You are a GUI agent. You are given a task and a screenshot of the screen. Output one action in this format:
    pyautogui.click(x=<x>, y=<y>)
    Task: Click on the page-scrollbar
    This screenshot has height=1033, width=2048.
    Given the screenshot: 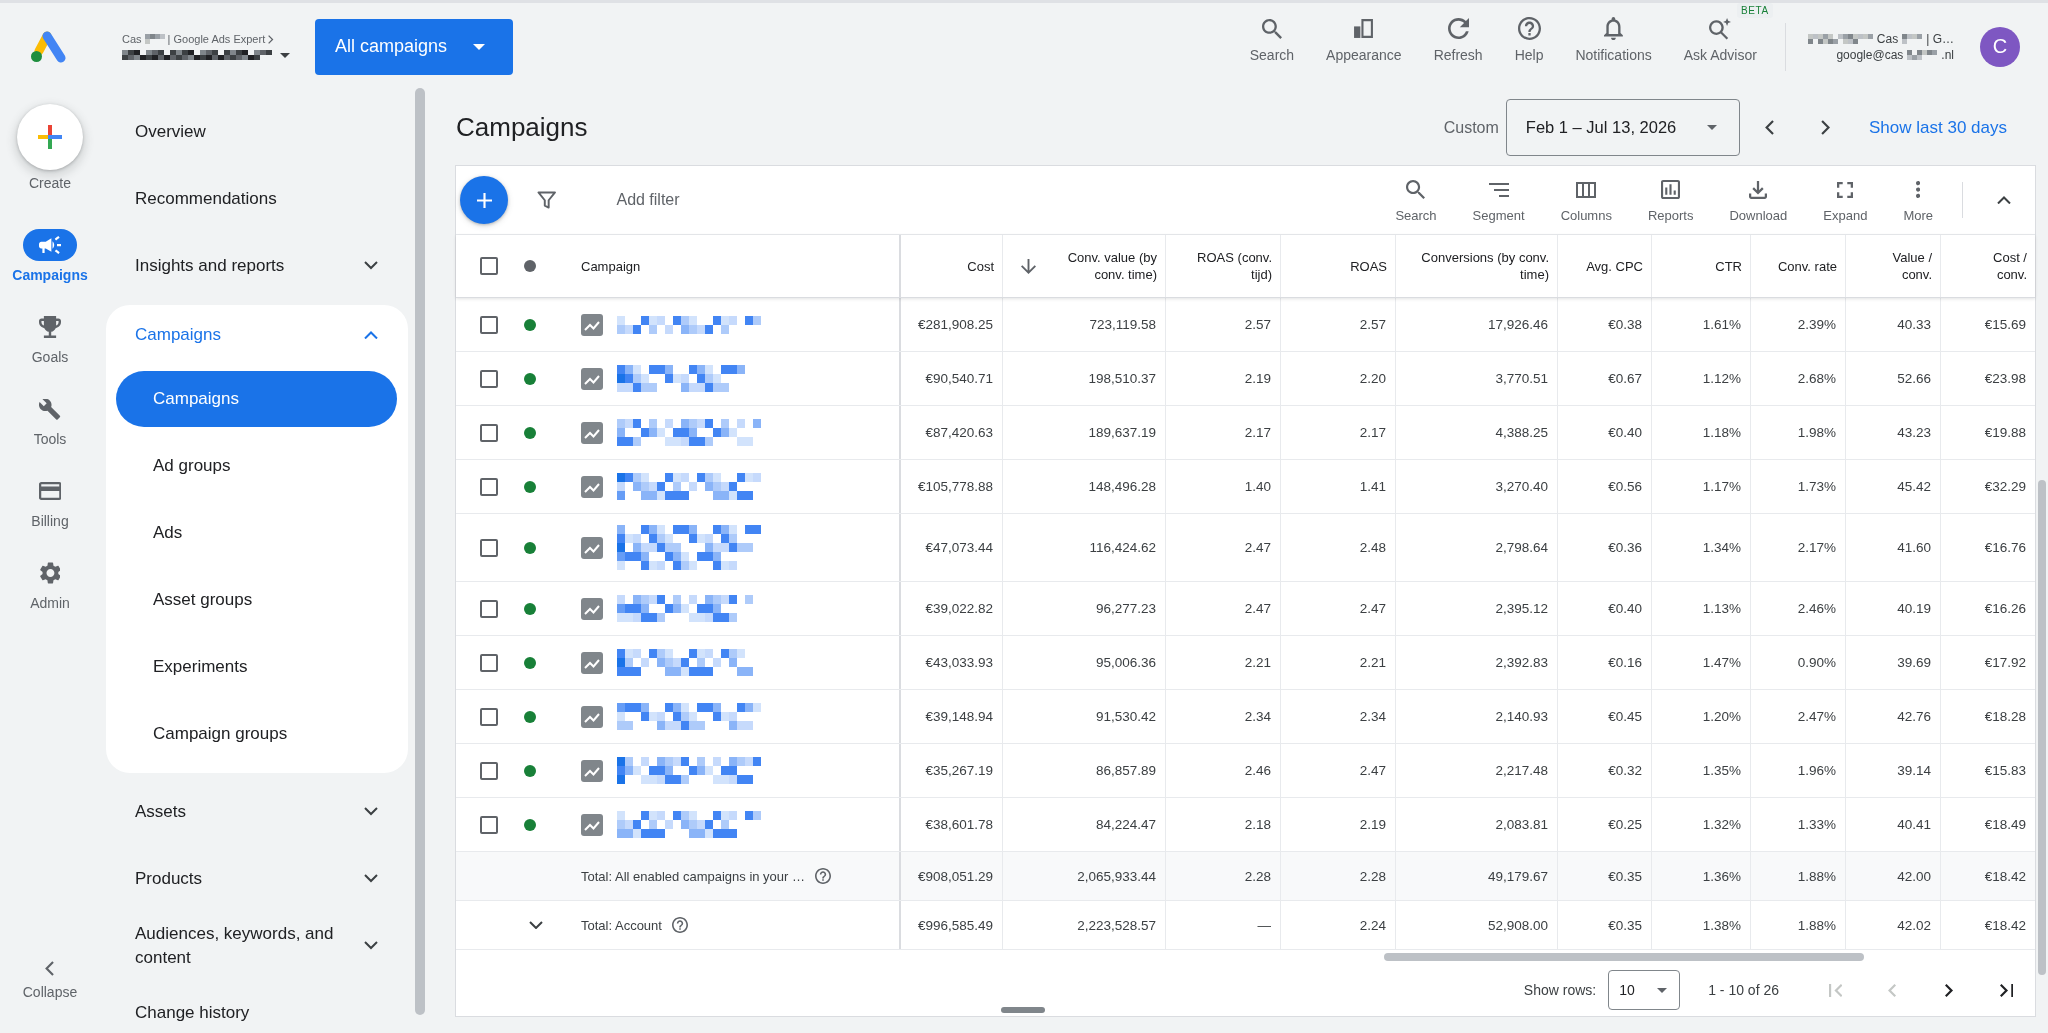 What is the action you would take?
    pyautogui.click(x=2042, y=727)
    